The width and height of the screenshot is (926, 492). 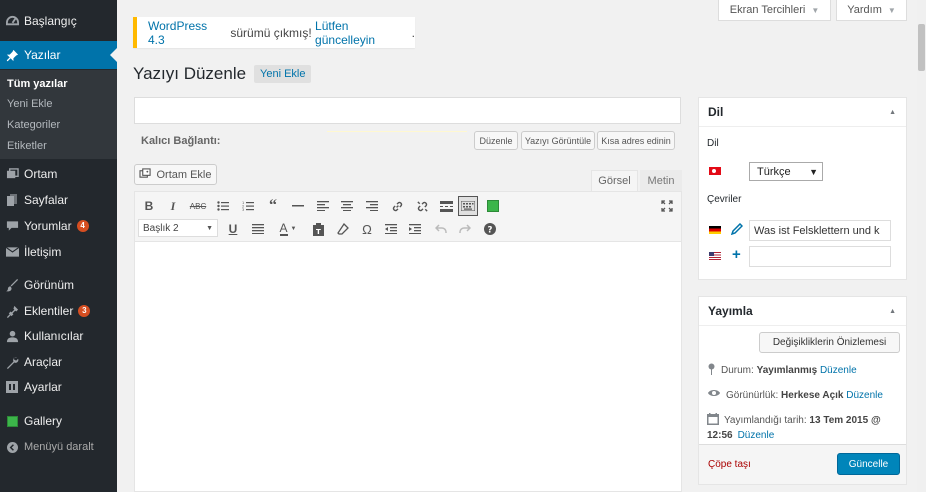 What do you see at coordinates (283, 74) in the screenshot?
I see `add-new-button: Yeni Ekle` at bounding box center [283, 74].